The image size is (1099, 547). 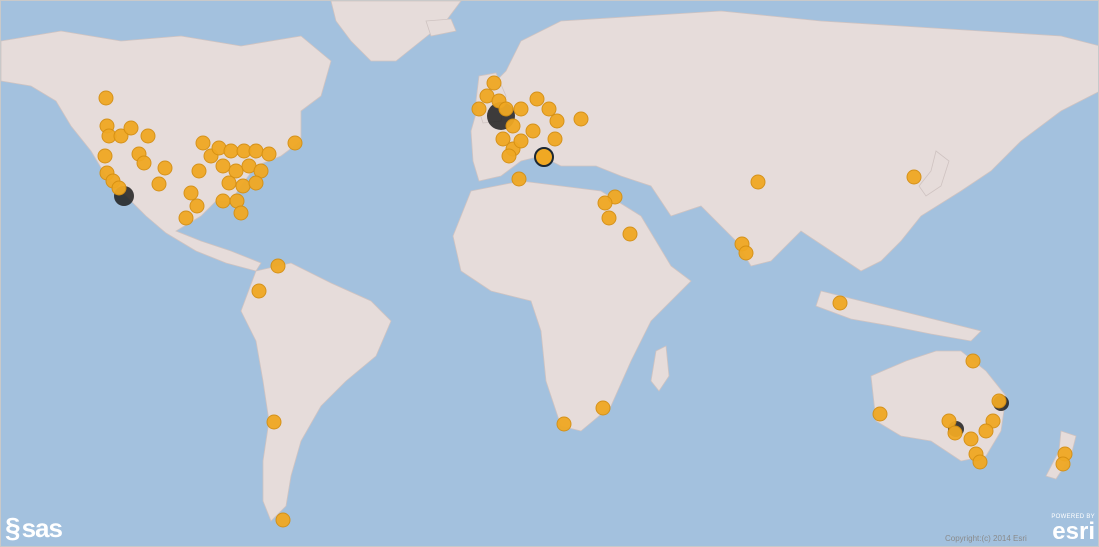 What do you see at coordinates (316, 392) in the screenshot?
I see `south-america` at bounding box center [316, 392].